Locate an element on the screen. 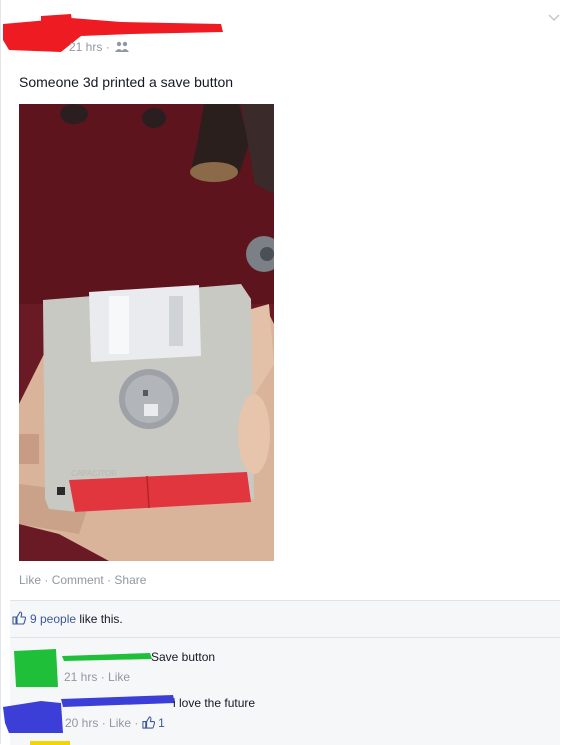  comment-link: Comment is located at coordinates (78, 580).